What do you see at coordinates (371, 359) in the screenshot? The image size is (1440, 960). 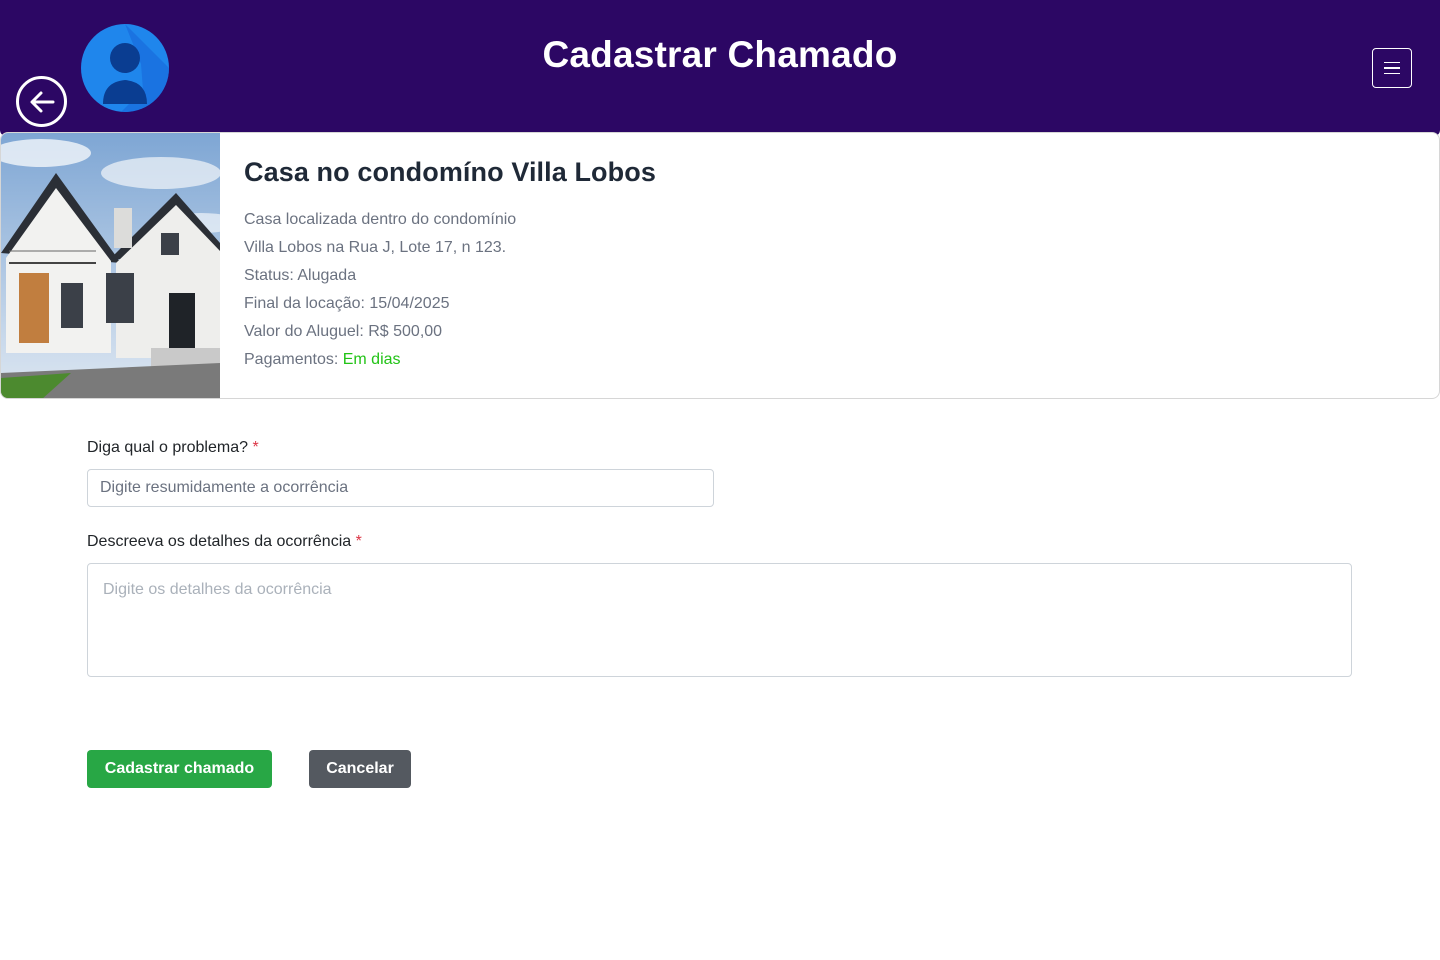 I see `payments-status-badge: Em dias` at bounding box center [371, 359].